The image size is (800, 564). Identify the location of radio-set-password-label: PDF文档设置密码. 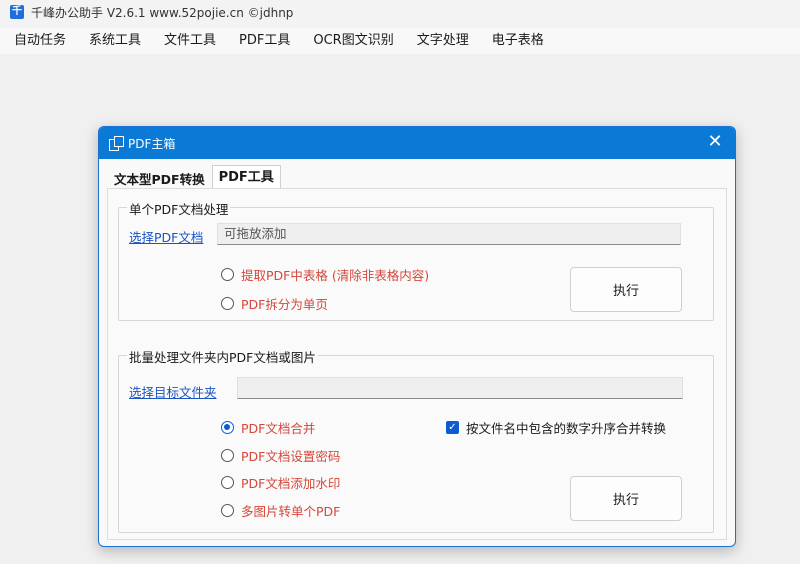
(291, 456).